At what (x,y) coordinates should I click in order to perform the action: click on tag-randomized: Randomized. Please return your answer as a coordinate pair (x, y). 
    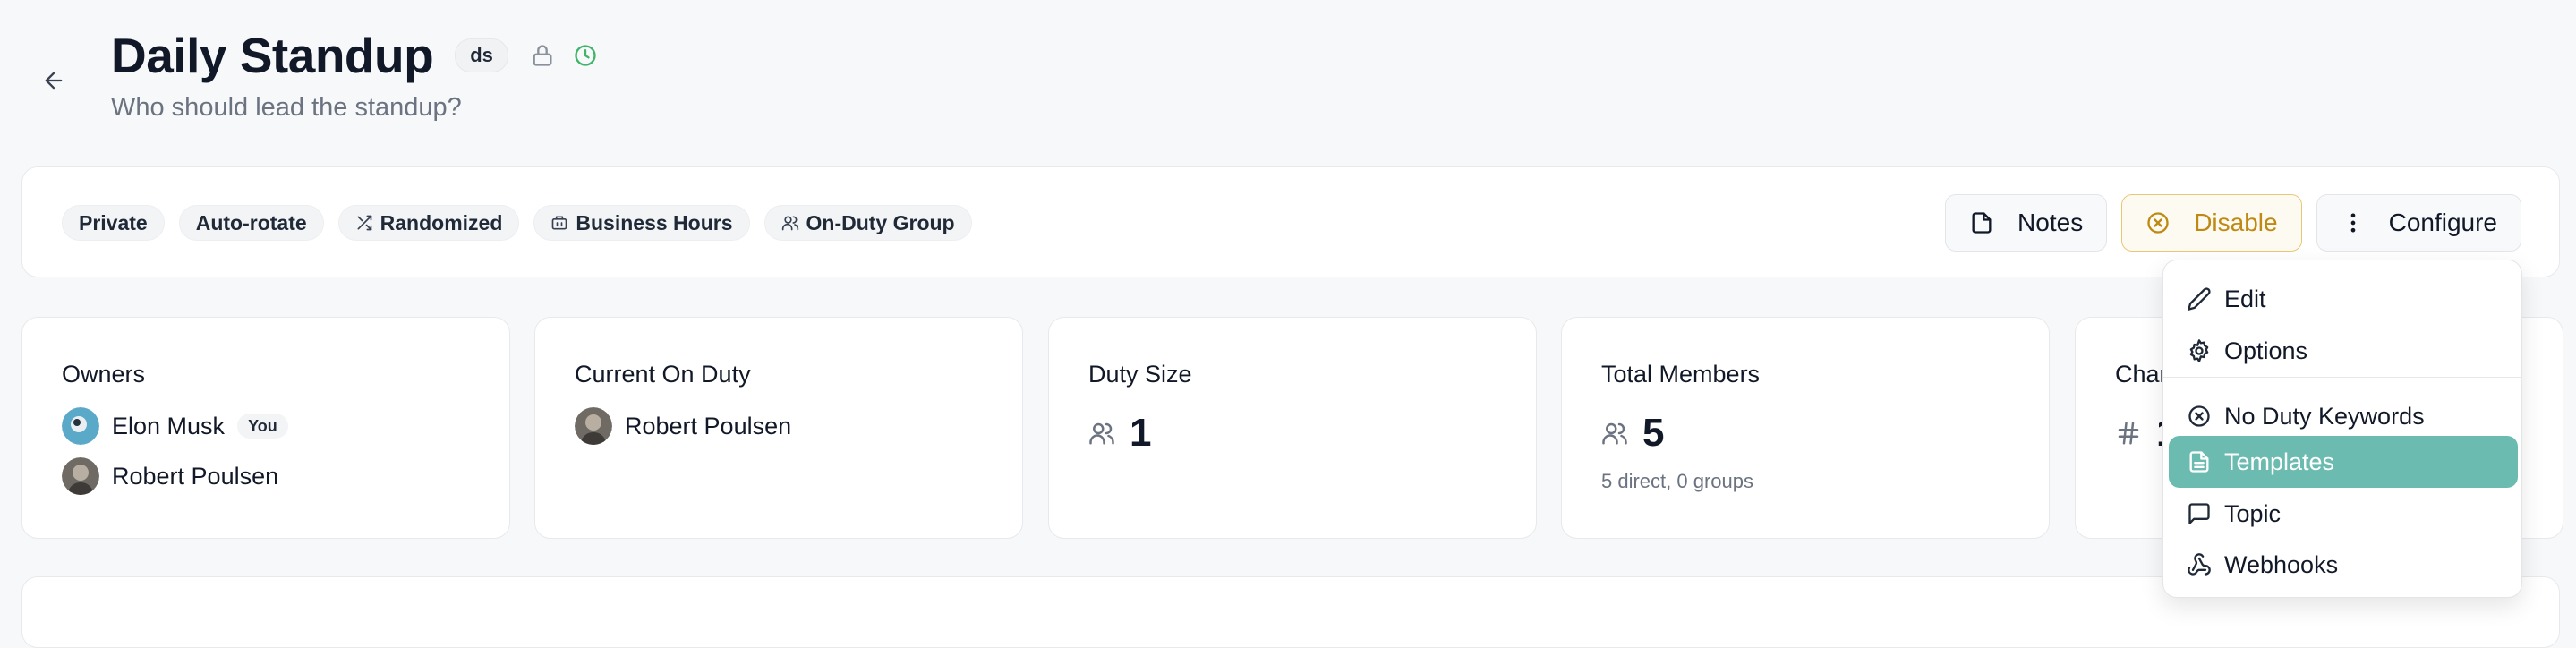
    Looking at the image, I should click on (428, 223).